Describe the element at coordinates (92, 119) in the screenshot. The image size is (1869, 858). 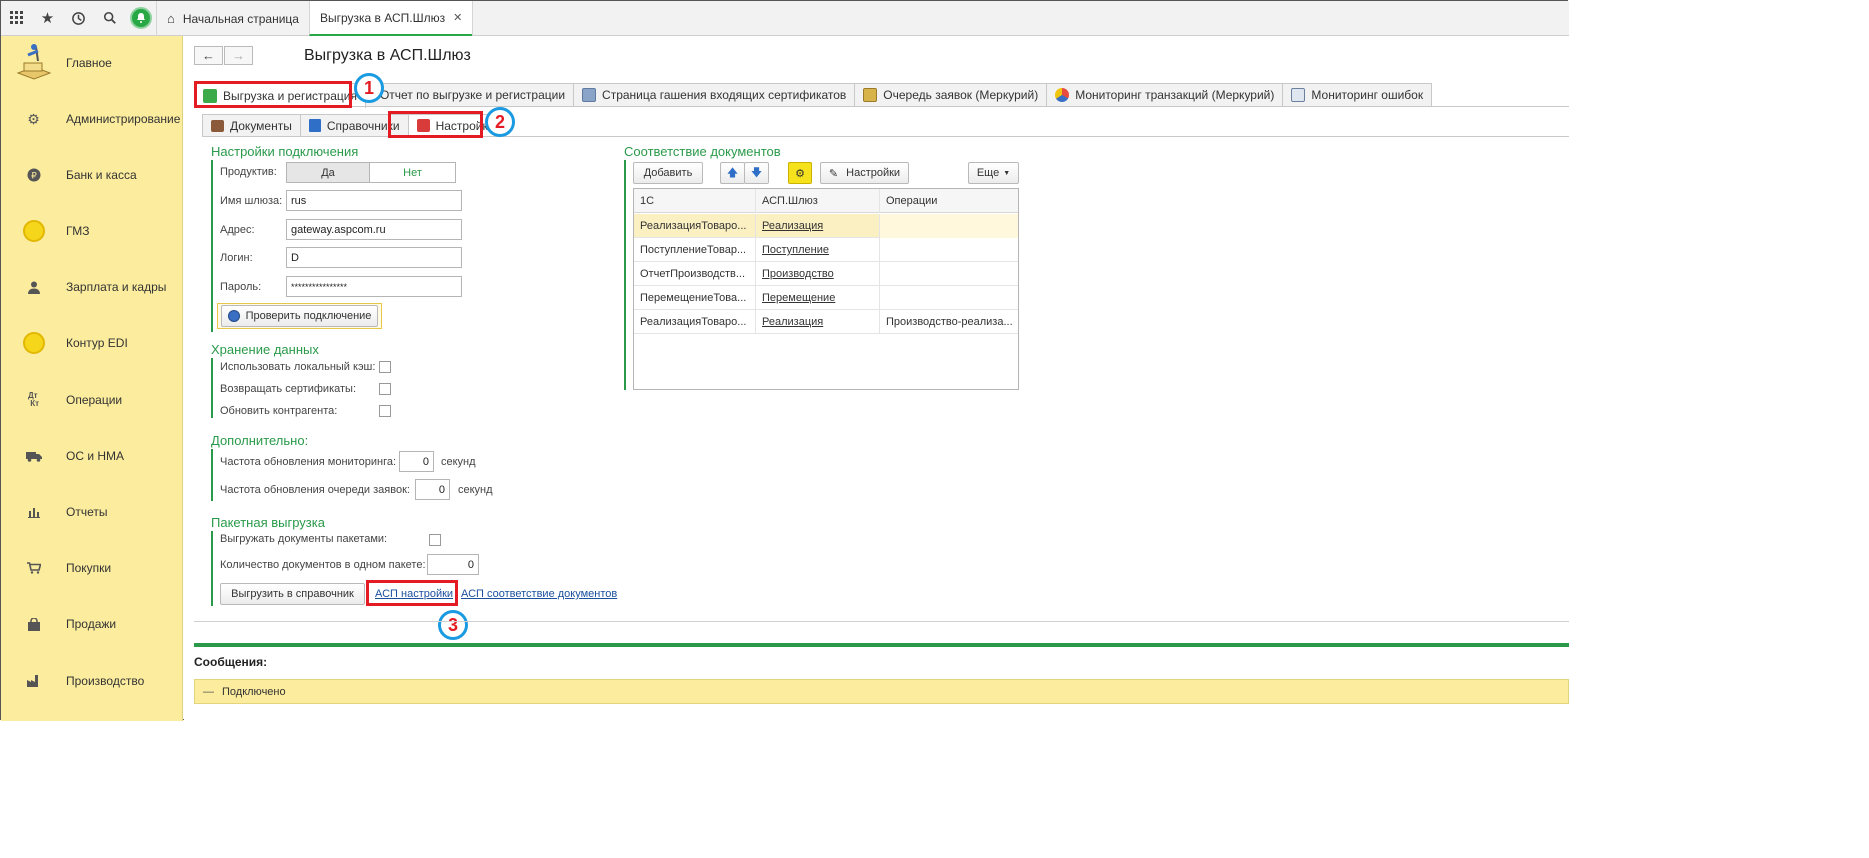
I see `sidebar-item-administration: ⚙ Администрирование` at that location.